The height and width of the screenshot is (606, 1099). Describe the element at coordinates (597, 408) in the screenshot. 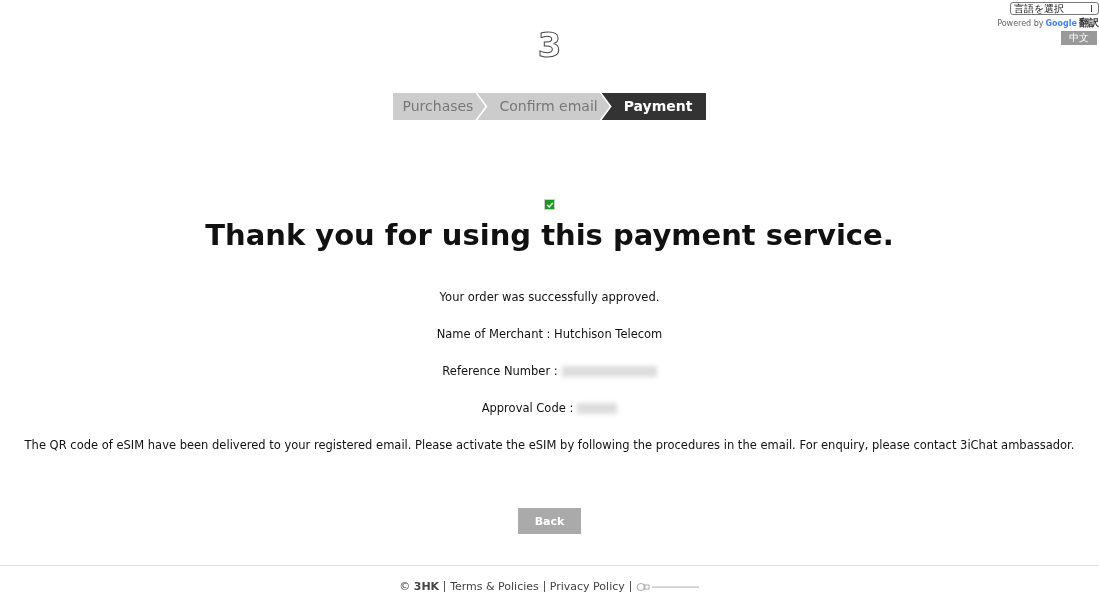

I see `redacted-value` at that location.